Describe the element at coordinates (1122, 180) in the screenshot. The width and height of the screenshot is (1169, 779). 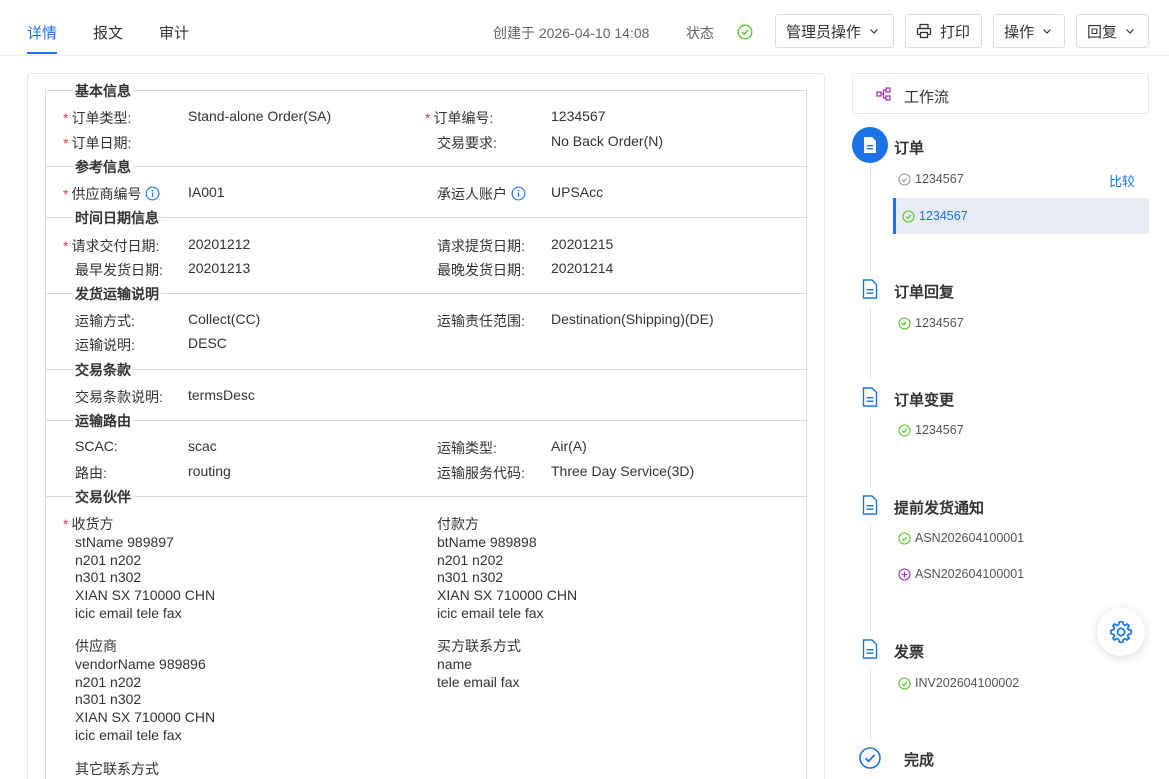
I see `compare-link: 比较` at that location.